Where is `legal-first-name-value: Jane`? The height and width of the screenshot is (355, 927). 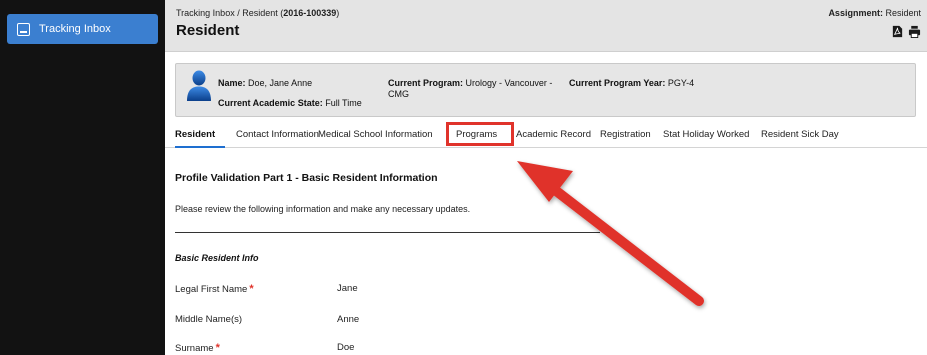
legal-first-name-value: Jane is located at coordinates (347, 288).